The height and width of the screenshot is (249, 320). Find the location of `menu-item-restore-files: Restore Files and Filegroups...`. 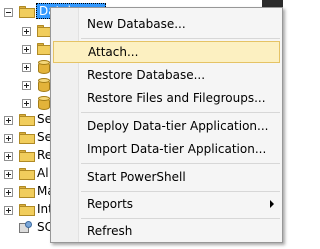

menu-item-restore-files: Restore Files and Filegroups... is located at coordinates (166, 98).